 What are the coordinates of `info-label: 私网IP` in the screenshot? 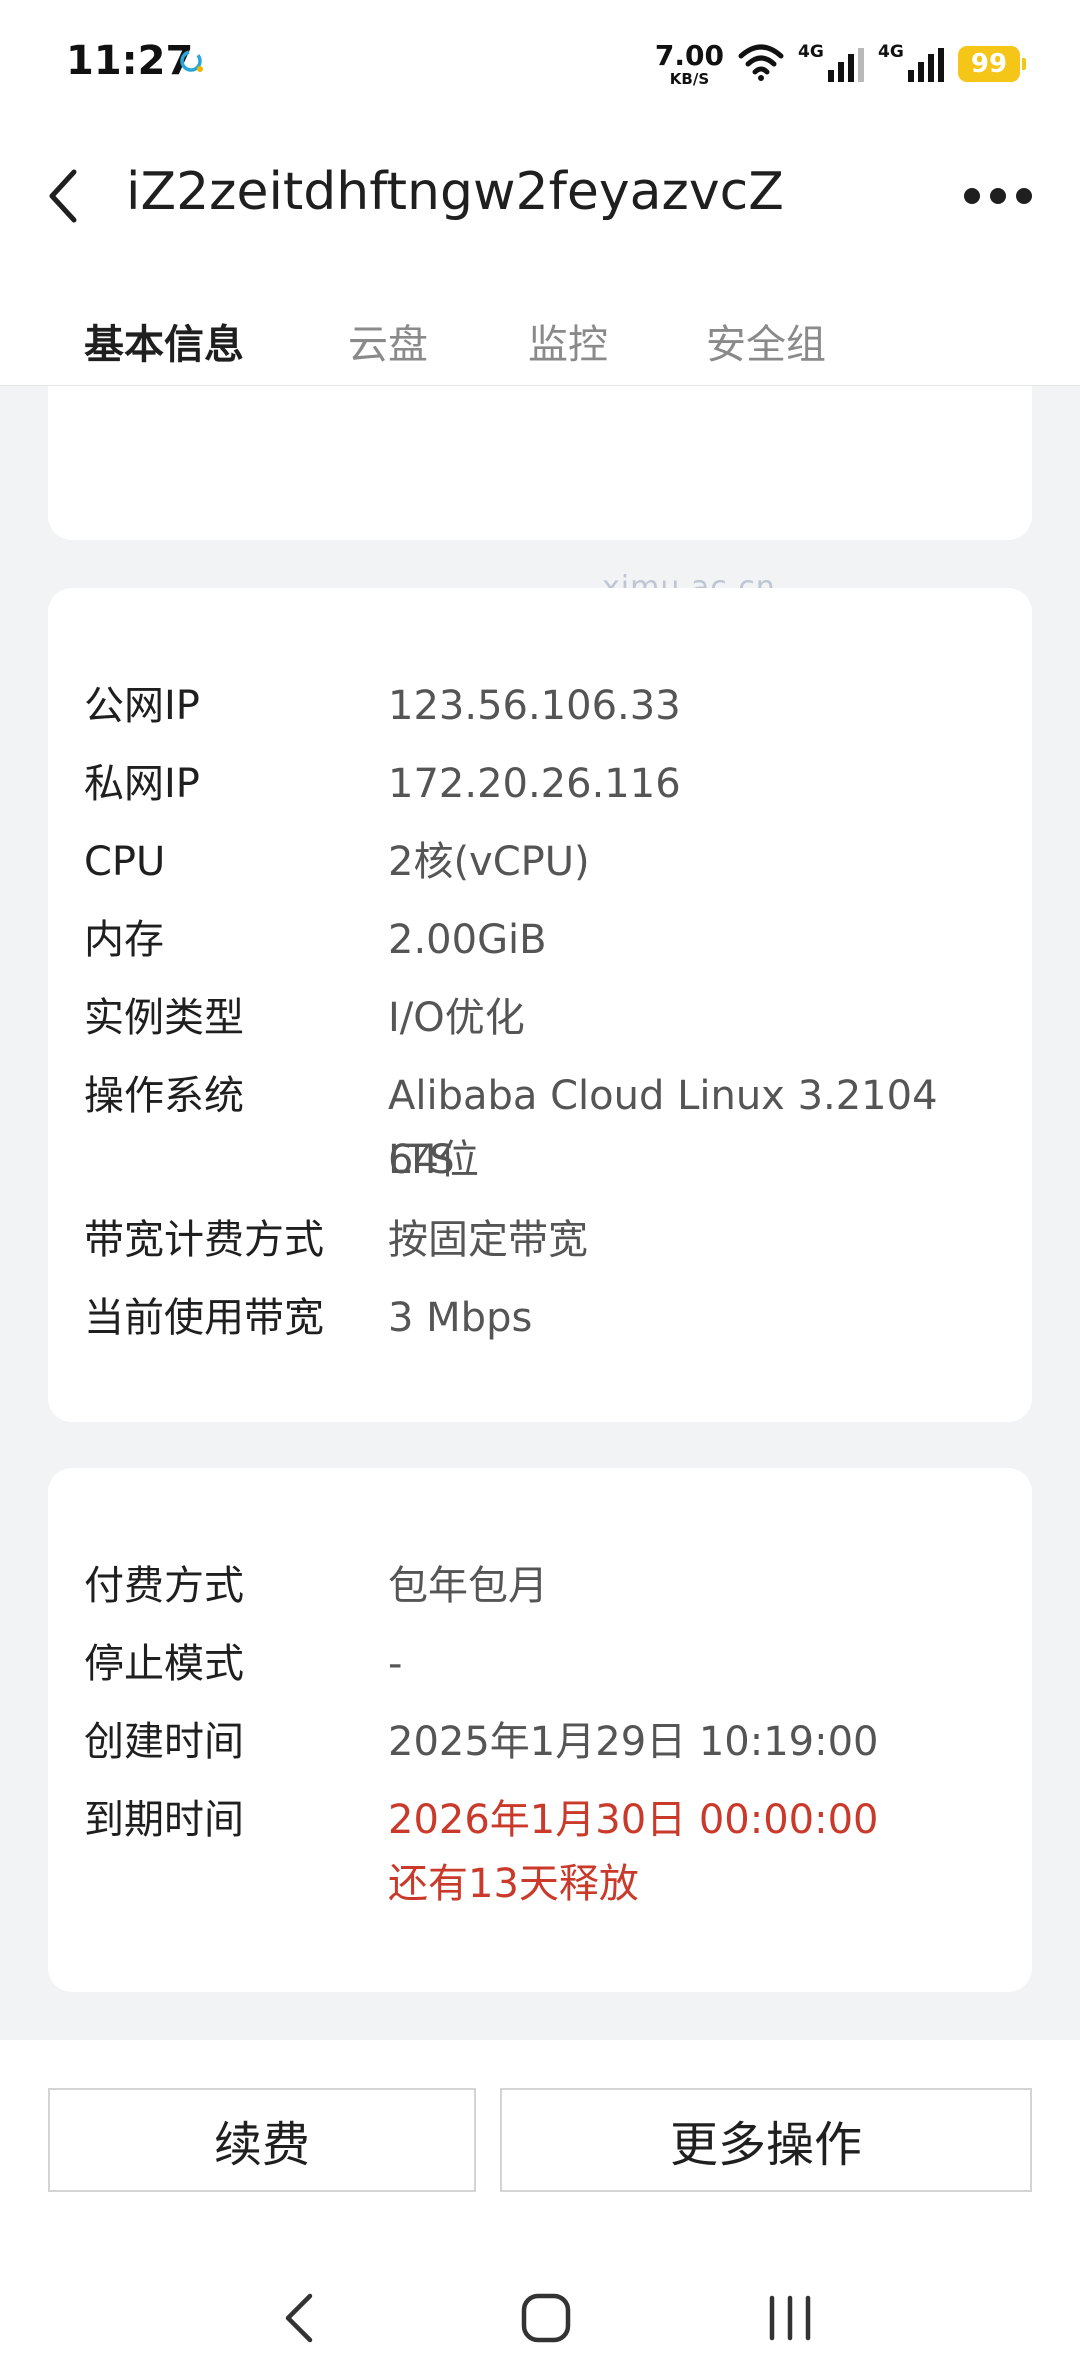 It's located at (142, 784).